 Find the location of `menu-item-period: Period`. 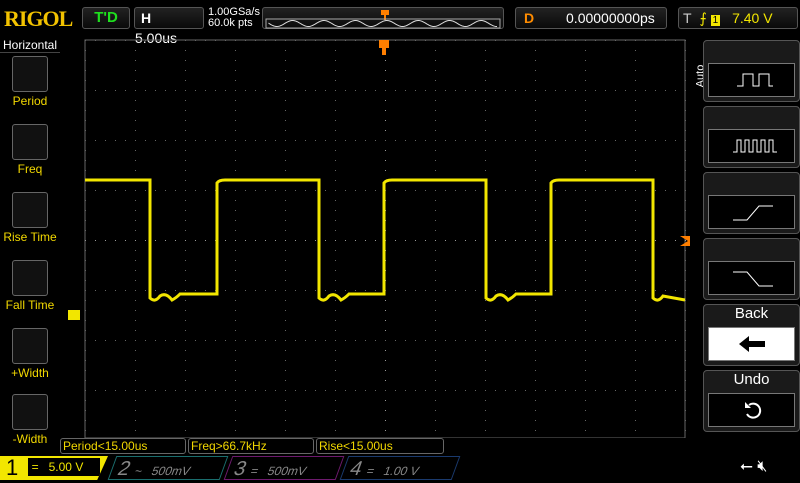

menu-item-period: Period is located at coordinates (30, 82).